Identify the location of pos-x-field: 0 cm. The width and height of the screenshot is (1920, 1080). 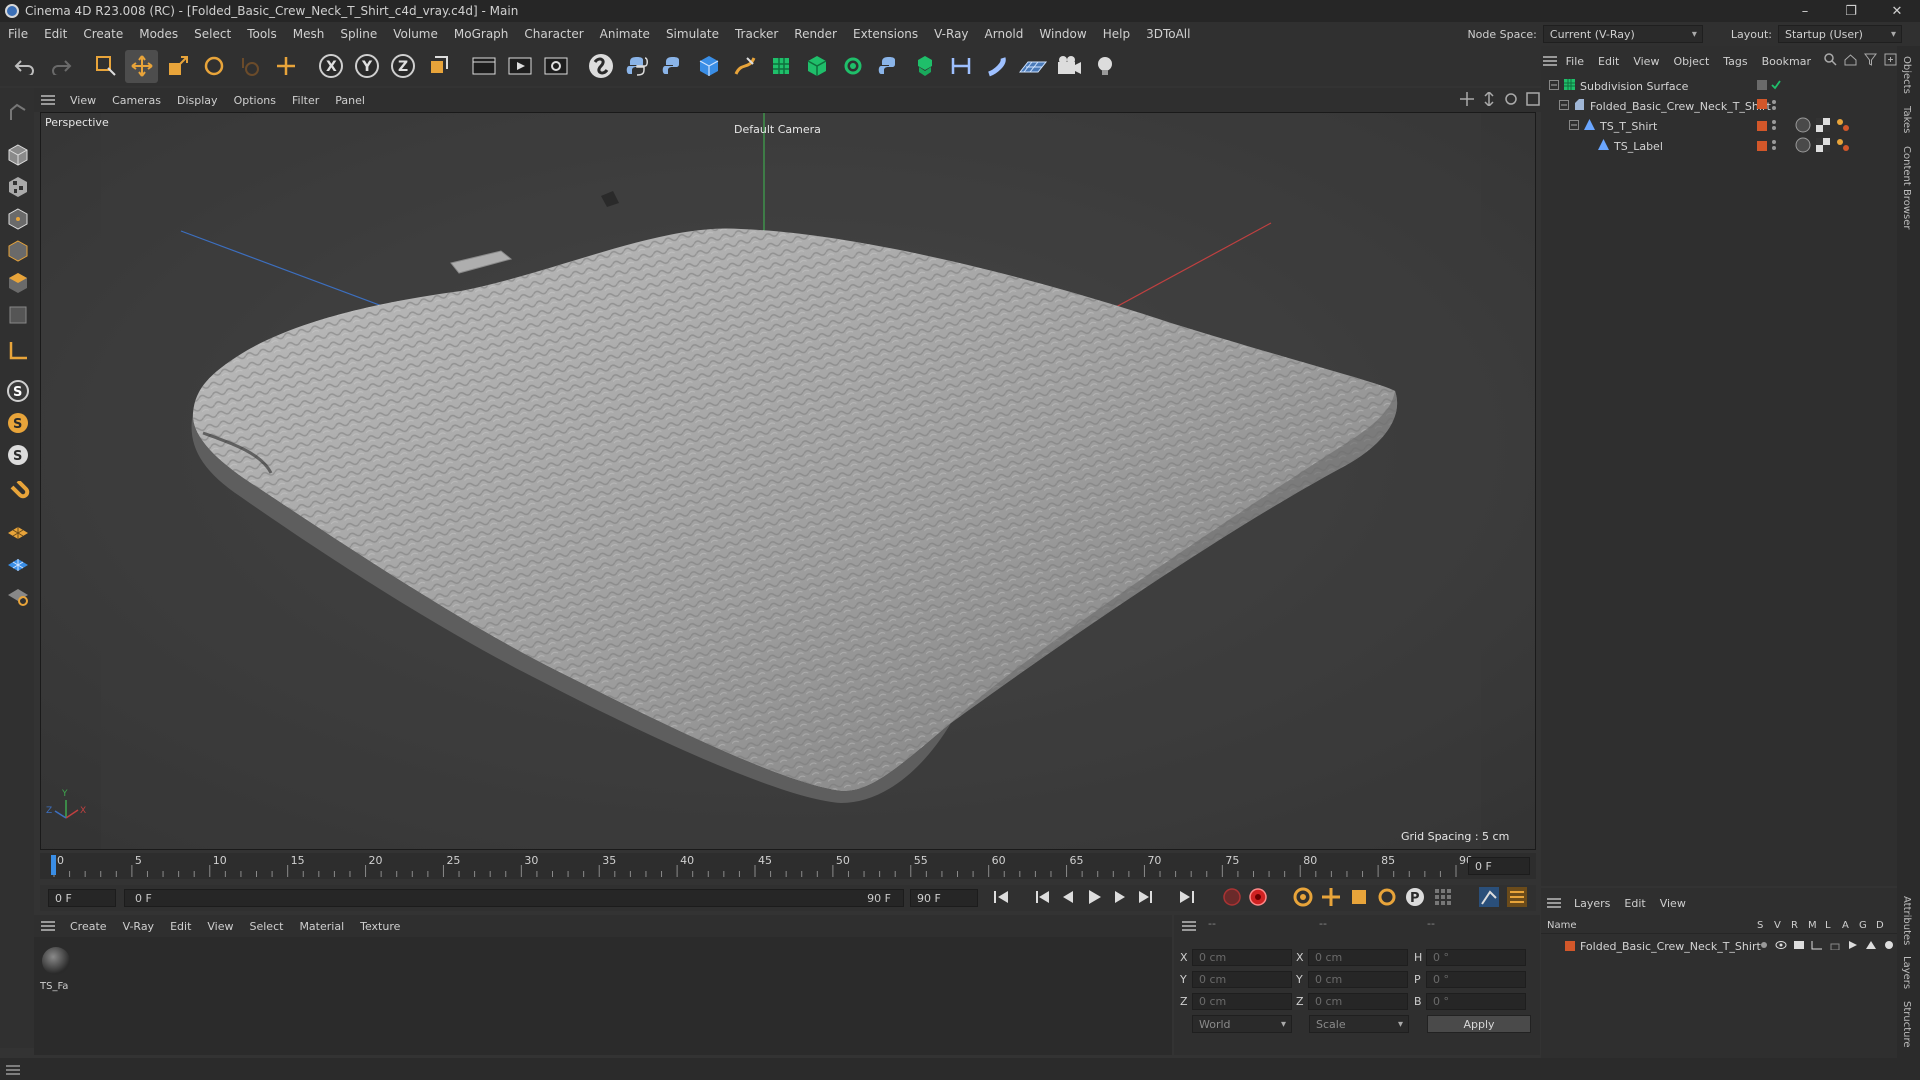
(1242, 957).